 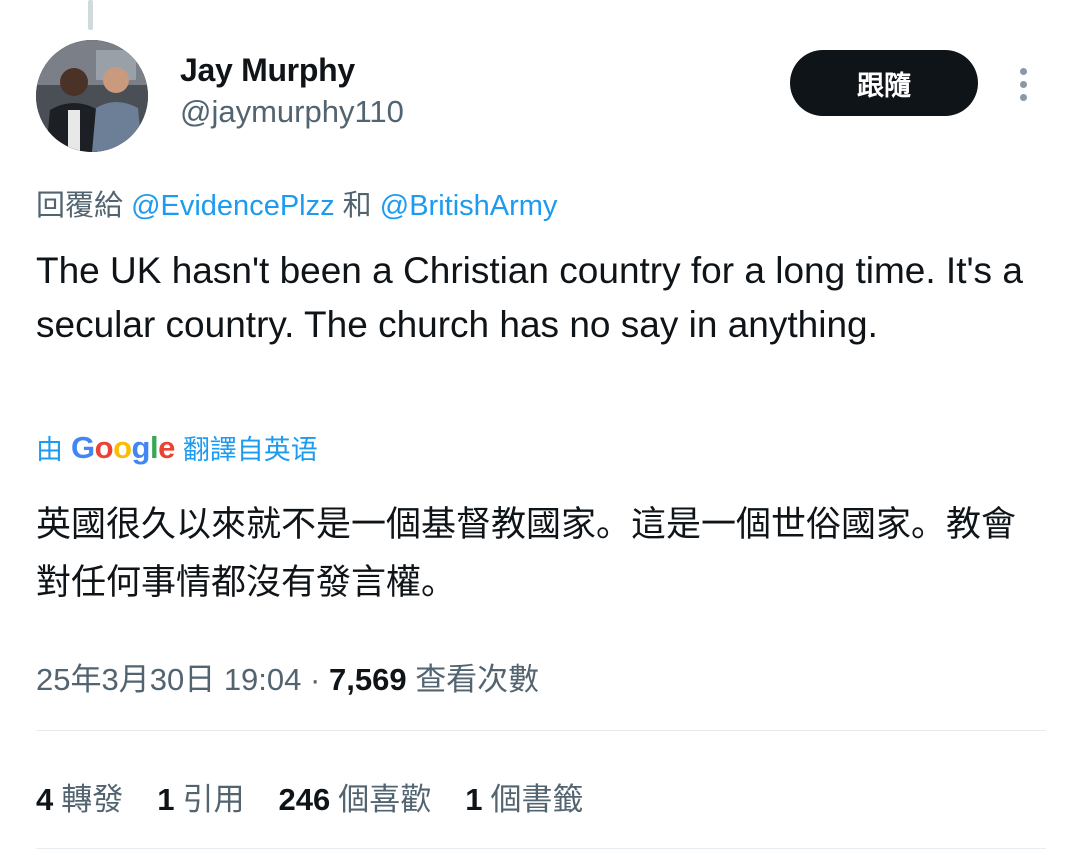 I want to click on reposts-count: 4, so click(x=45, y=799).